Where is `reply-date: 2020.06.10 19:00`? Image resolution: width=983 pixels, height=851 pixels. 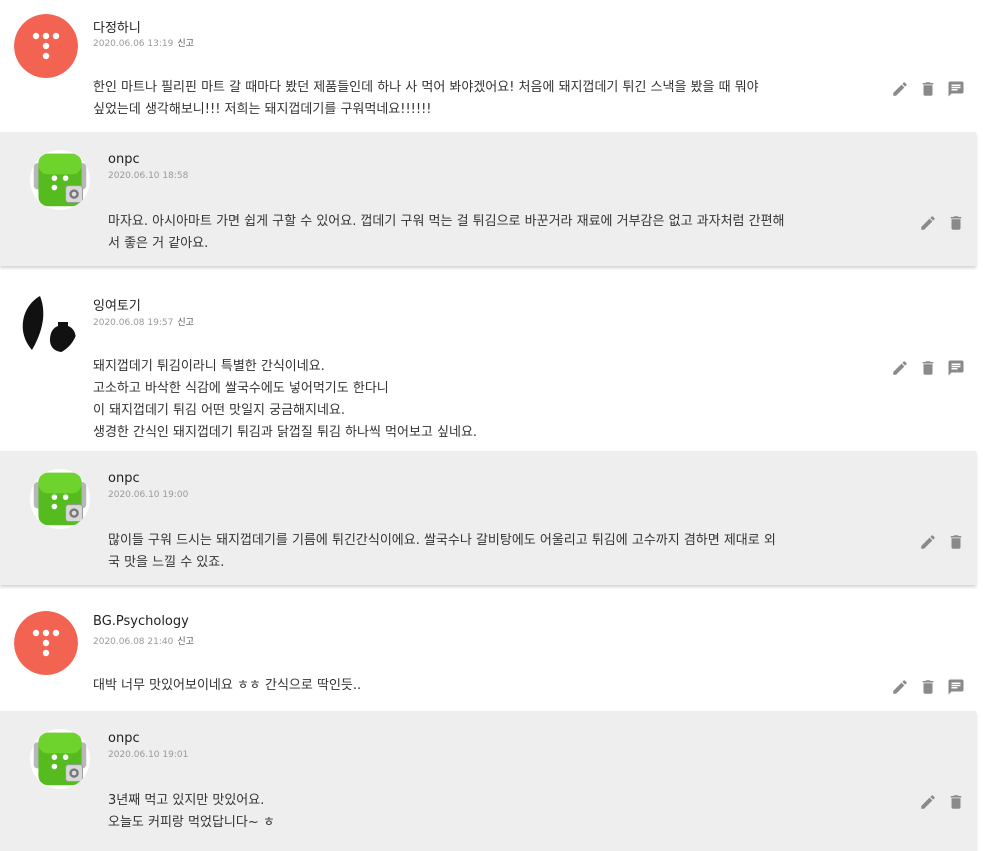
reply-date: 2020.06.10 19:00 is located at coordinates (148, 495).